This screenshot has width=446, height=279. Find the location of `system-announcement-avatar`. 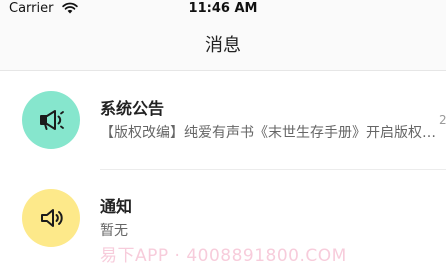

system-announcement-avatar is located at coordinates (51, 120).